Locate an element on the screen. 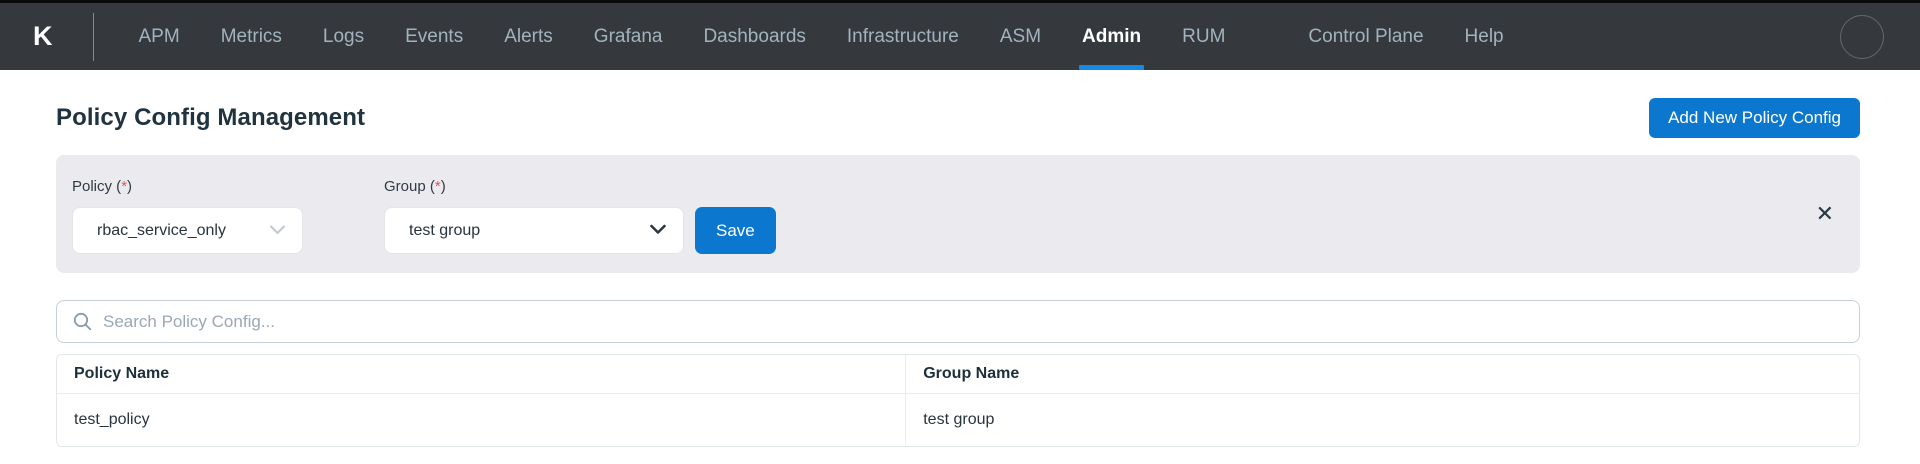 Image resolution: width=1920 pixels, height=464 pixels. column-header-group-name: Group Name is located at coordinates (1382, 374).